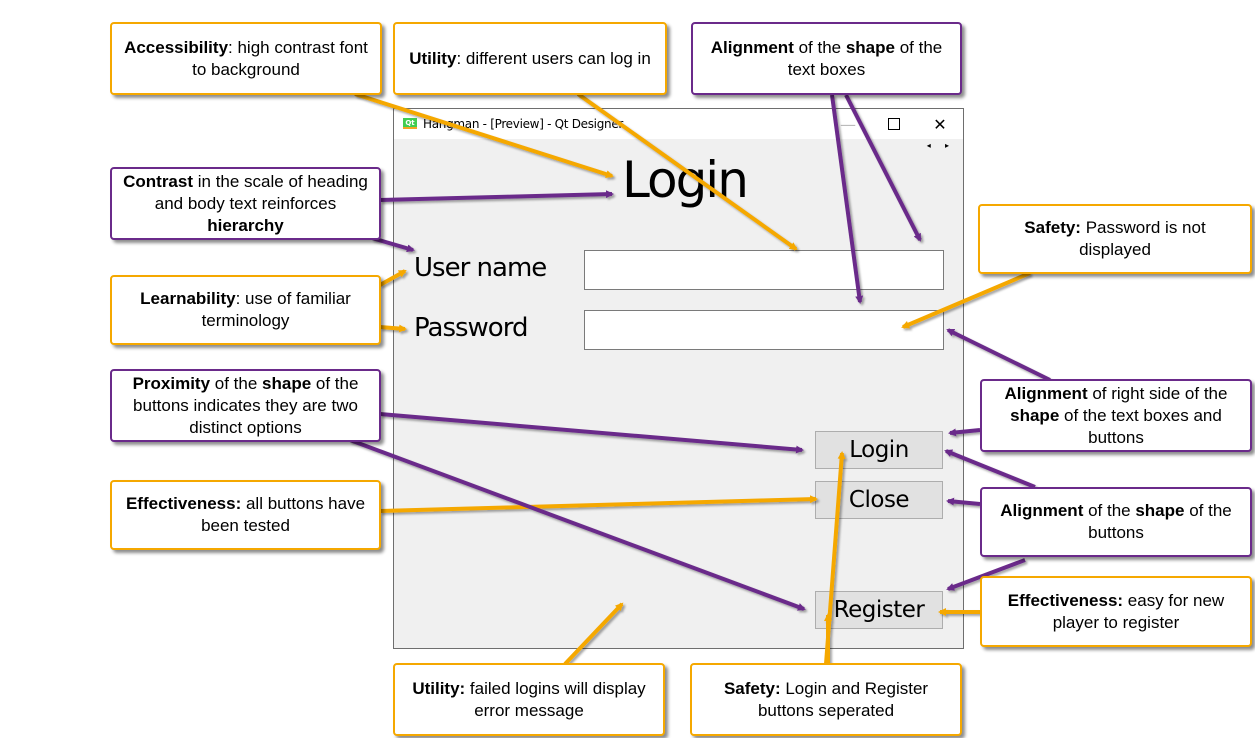 This screenshot has height=738, width=1255. Describe the element at coordinates (879, 450) in the screenshot. I see `login-button: Login` at that location.